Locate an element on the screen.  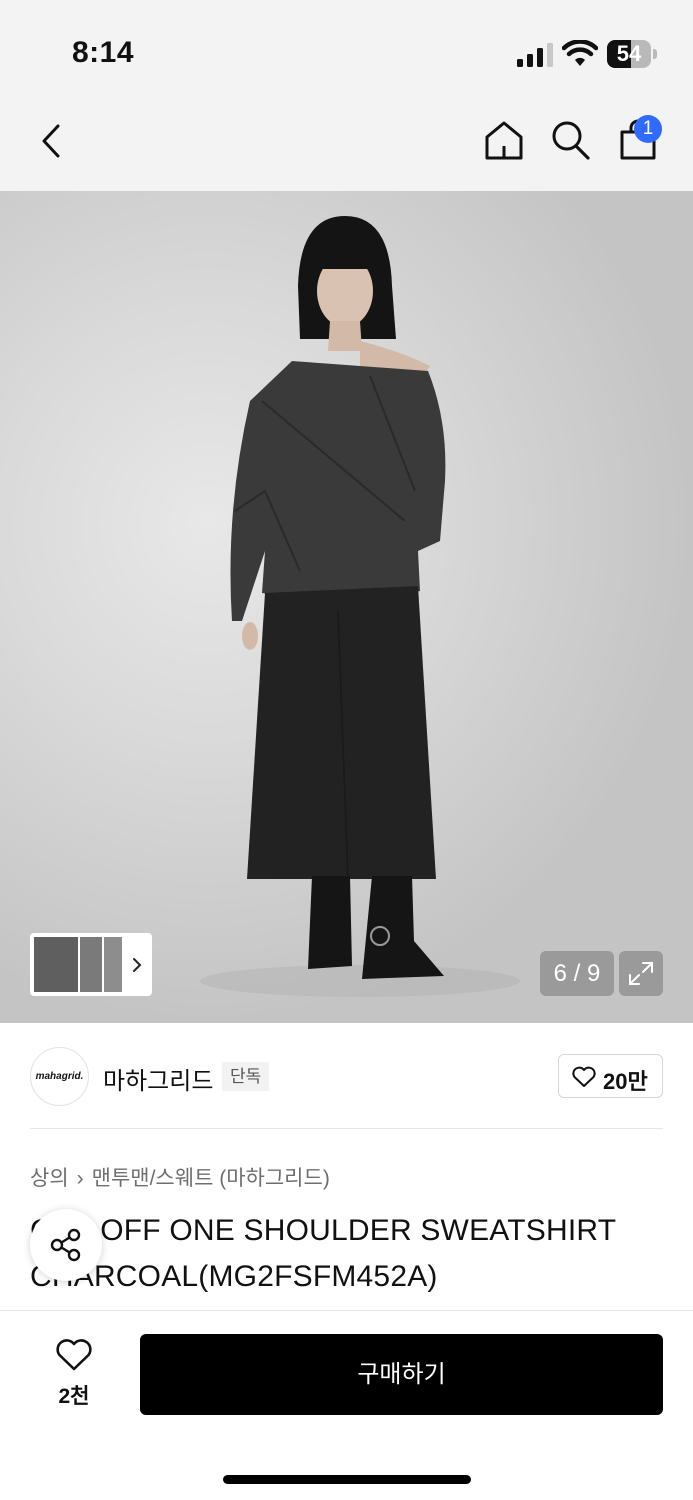
search-icon is located at coordinates (570, 140).